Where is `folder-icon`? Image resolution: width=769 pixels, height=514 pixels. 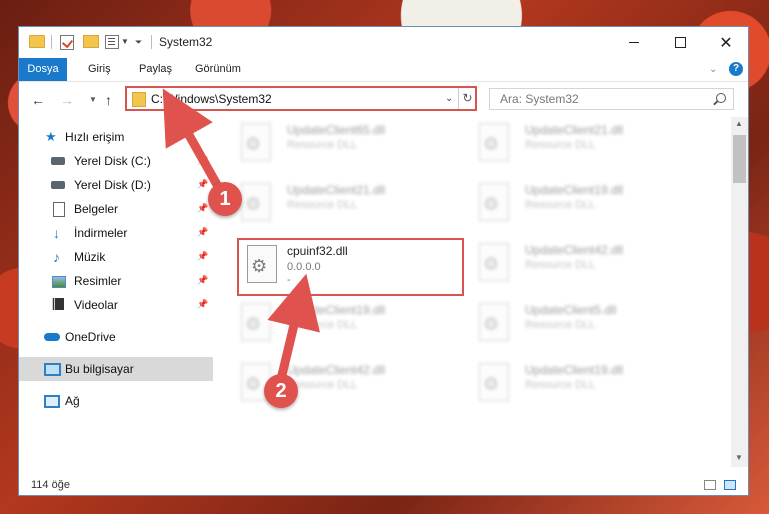
folder-icon is located at coordinates (37, 41).